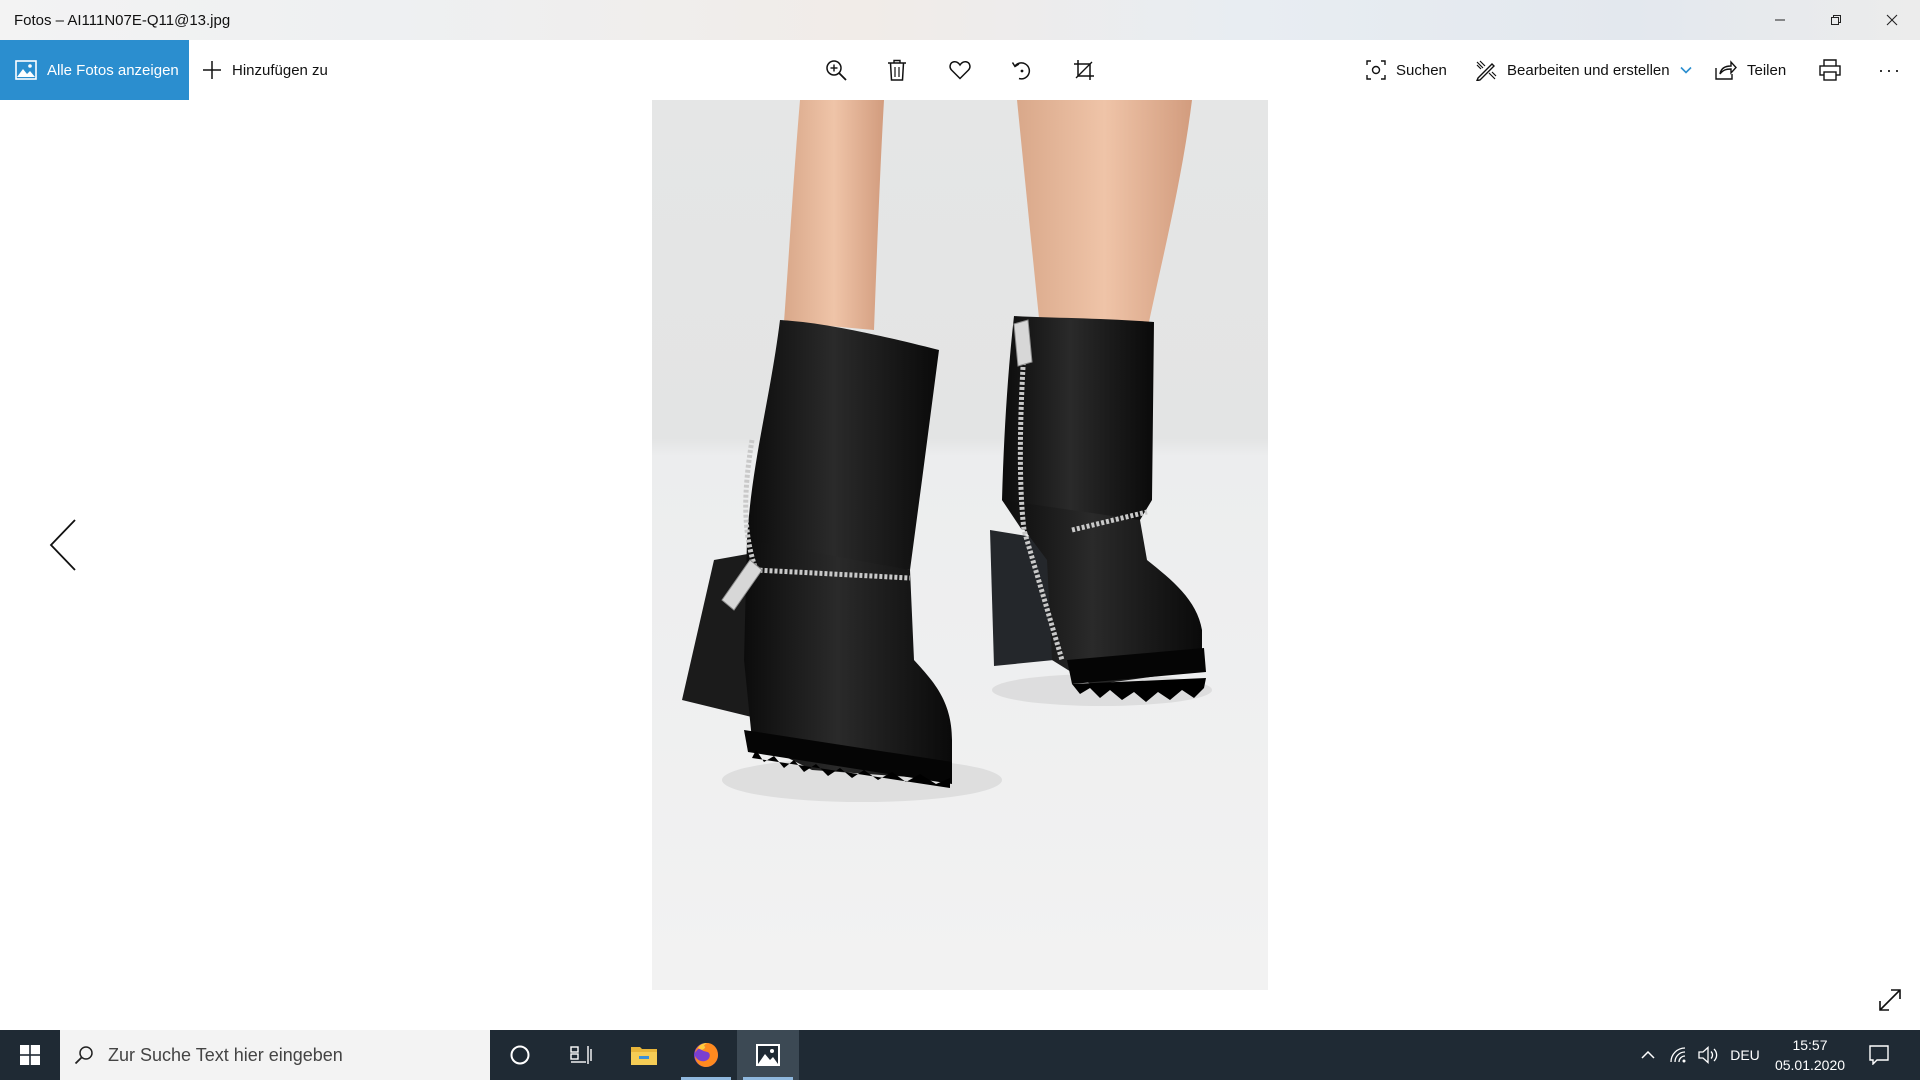 The height and width of the screenshot is (1080, 1920). I want to click on action-center-button, so click(1879, 1055).